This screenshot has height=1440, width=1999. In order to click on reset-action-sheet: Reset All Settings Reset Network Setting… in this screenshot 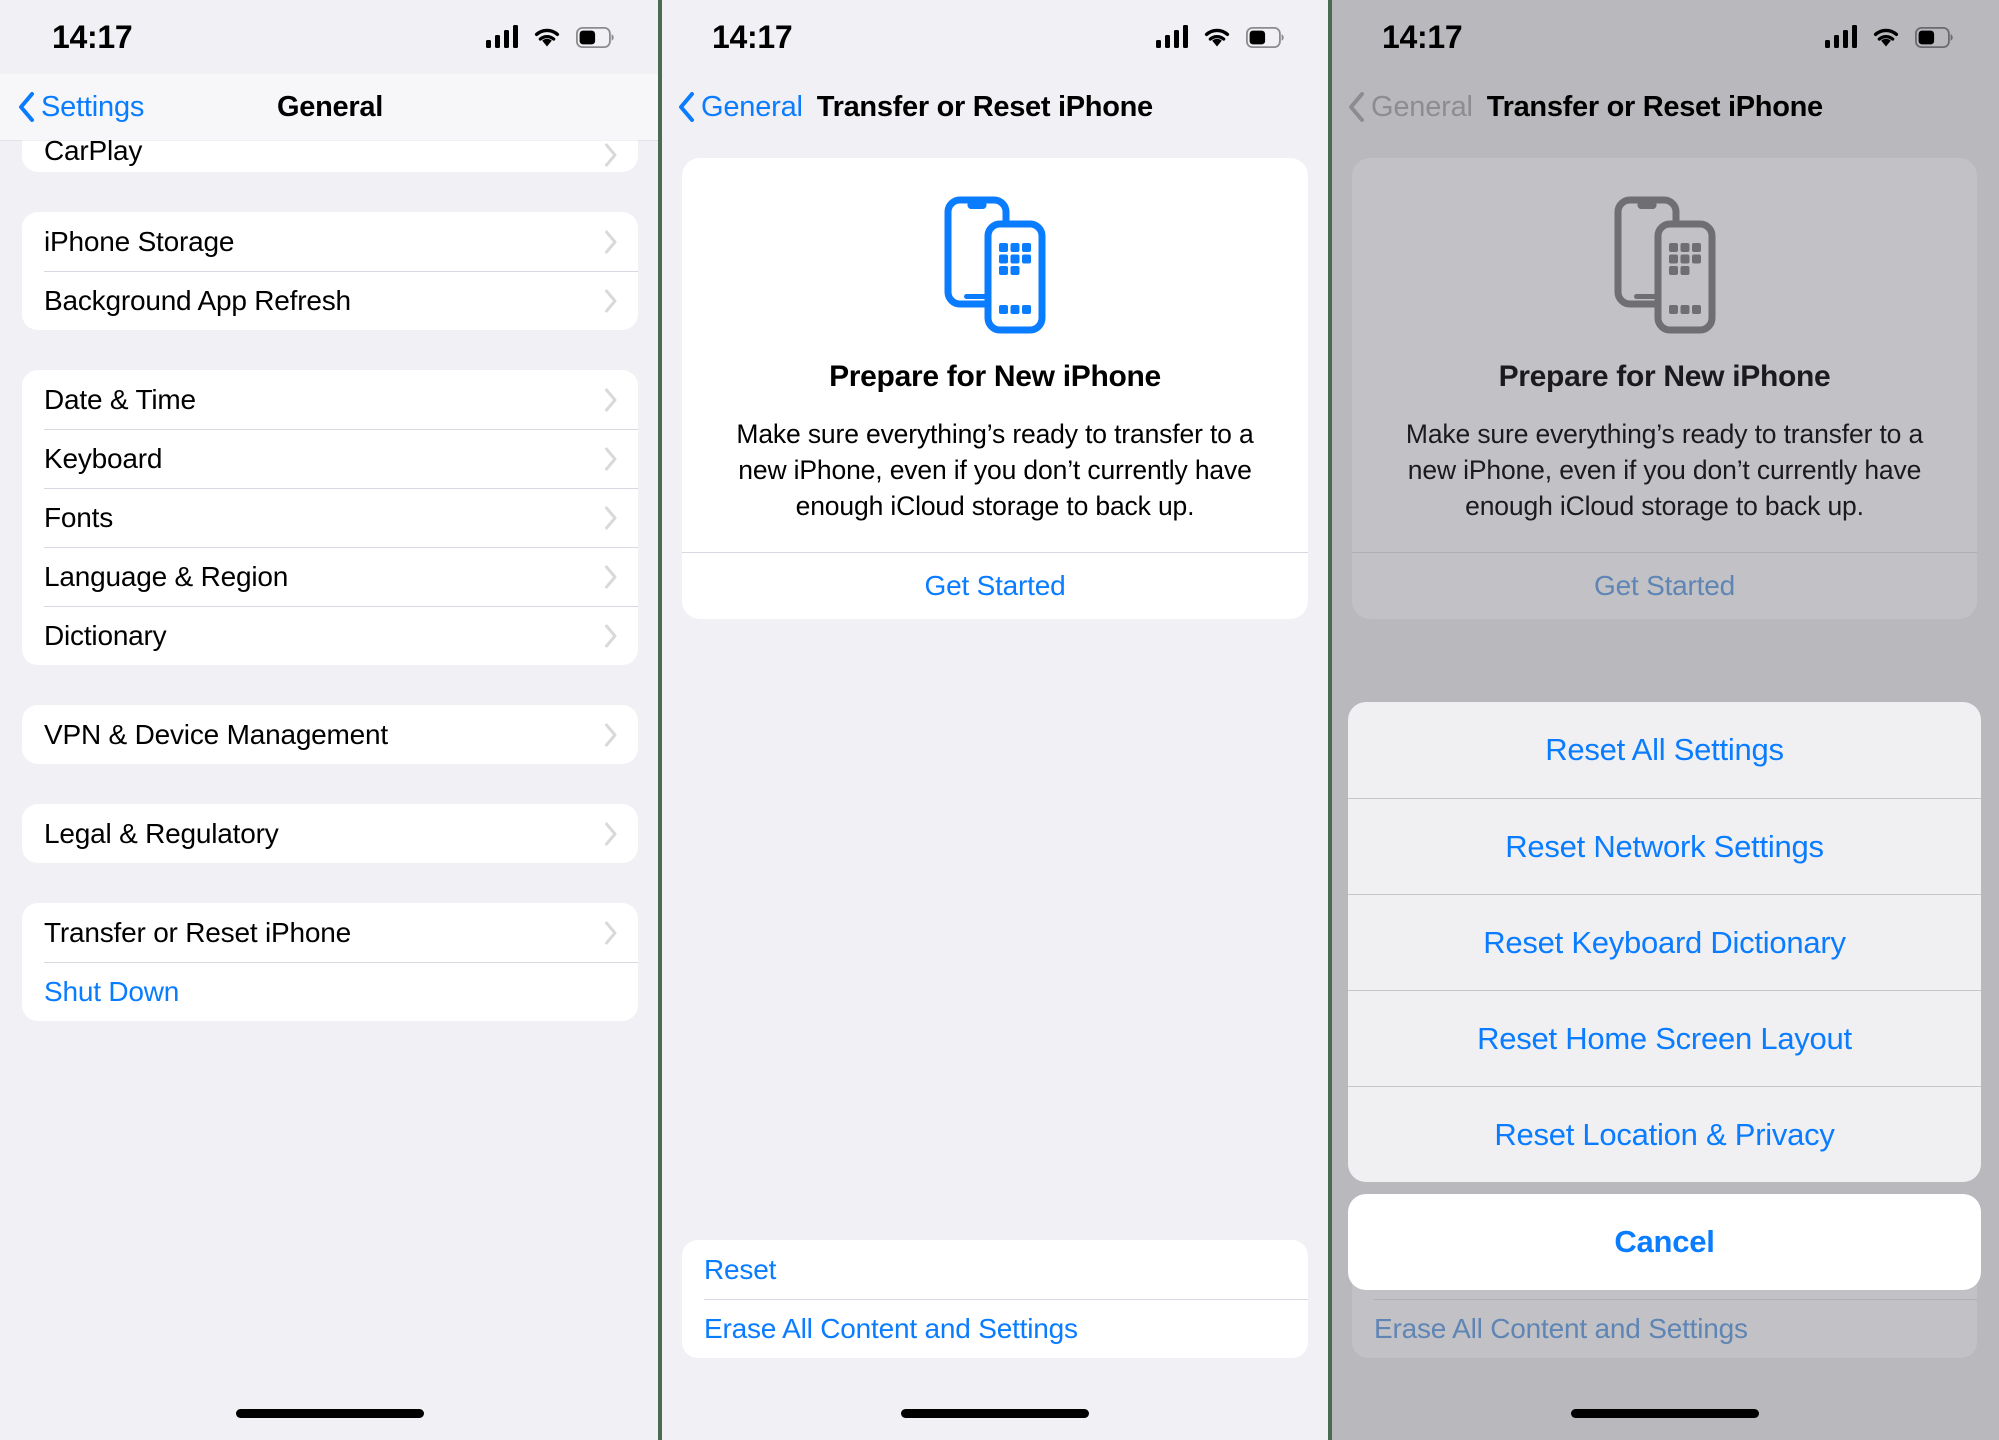, I will do `click(1664, 996)`.